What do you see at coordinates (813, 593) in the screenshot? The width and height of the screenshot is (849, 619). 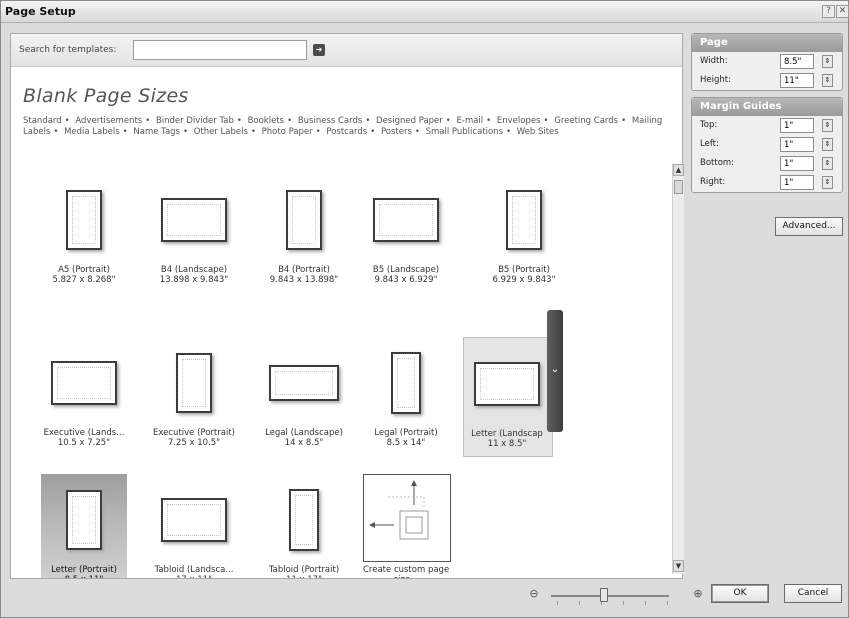 I see `cancel-button: Cancel` at bounding box center [813, 593].